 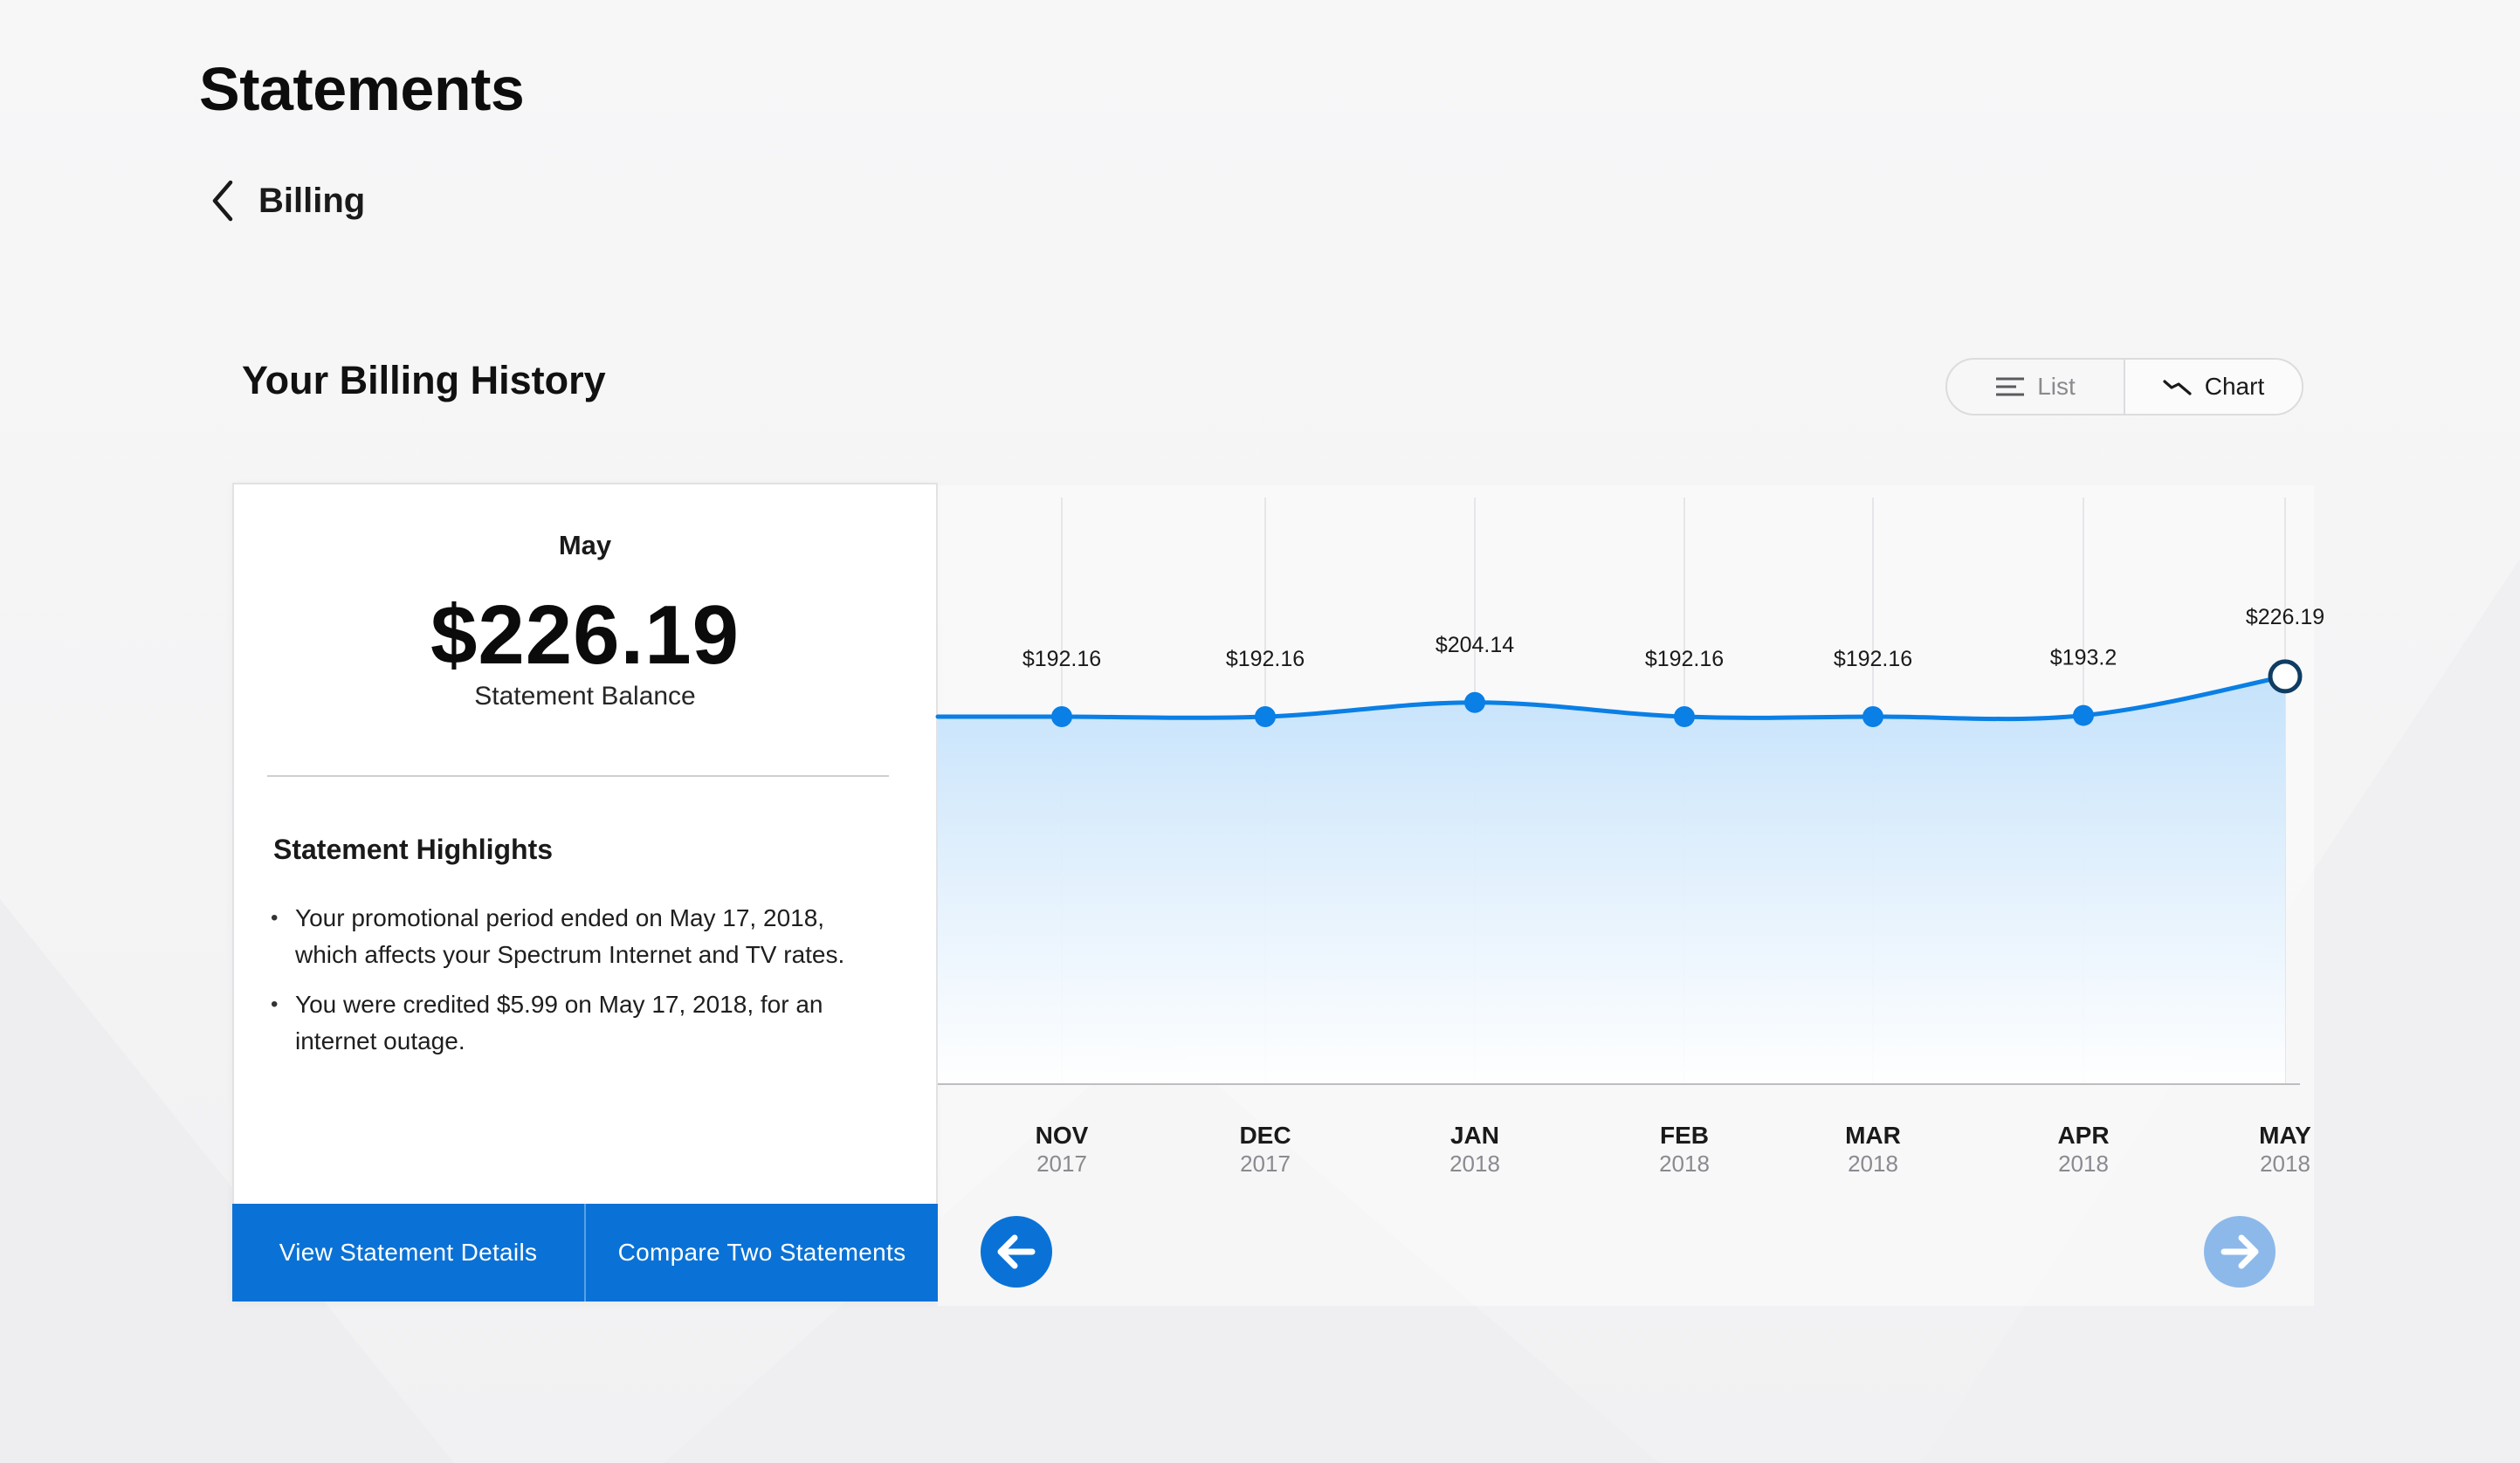 I want to click on chart-view-button: Chart, so click(x=2213, y=387).